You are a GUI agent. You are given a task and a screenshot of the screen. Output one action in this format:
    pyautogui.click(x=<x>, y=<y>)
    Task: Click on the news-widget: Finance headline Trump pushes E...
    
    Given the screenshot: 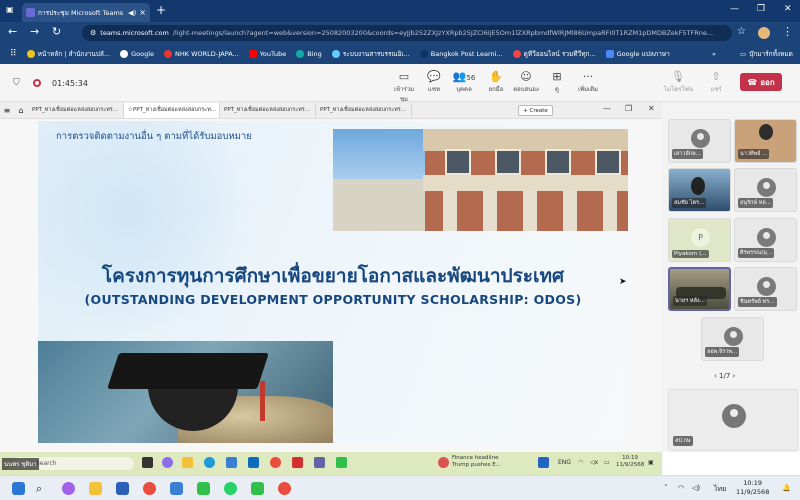 What is the action you would take?
    pyautogui.click(x=476, y=462)
    